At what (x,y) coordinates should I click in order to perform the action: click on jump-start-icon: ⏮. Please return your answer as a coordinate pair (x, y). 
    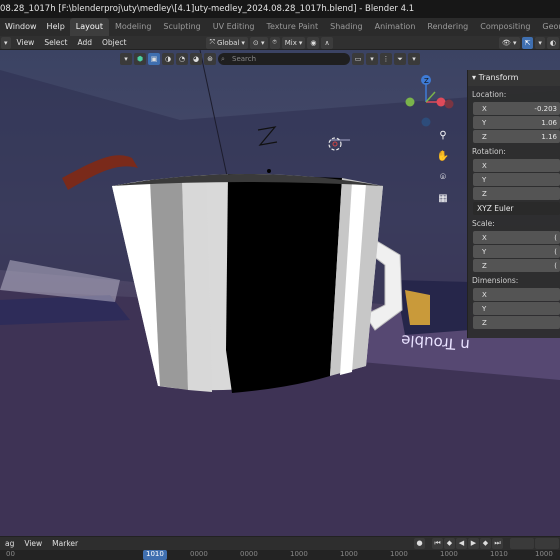
    Looking at the image, I should click on (437, 543).